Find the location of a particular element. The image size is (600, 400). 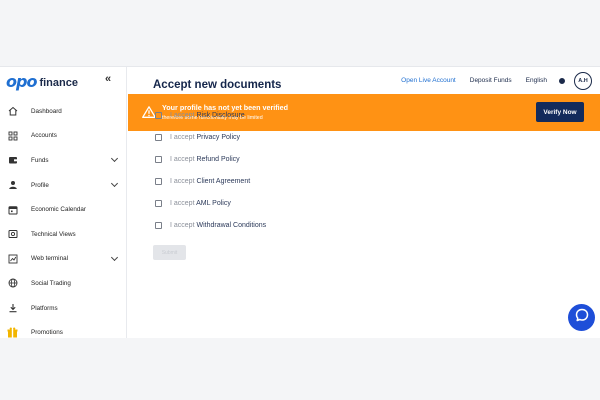

home-icon is located at coordinates (12, 111).